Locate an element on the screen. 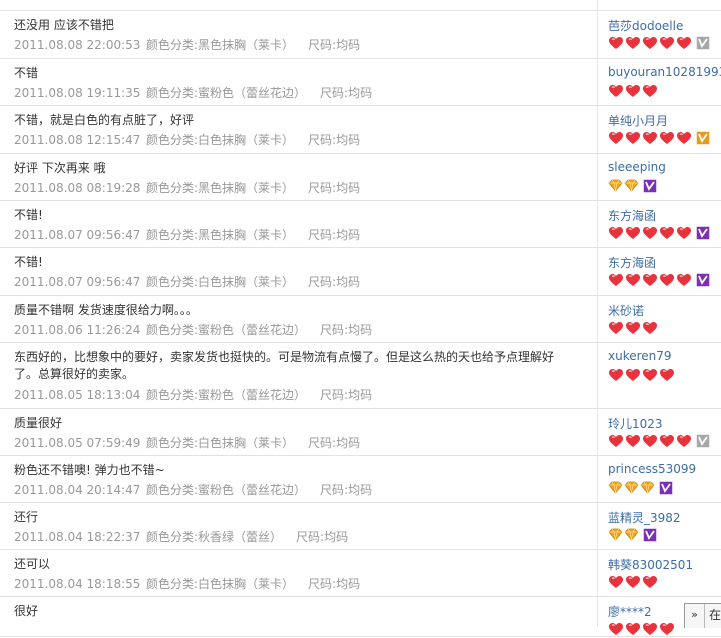  reviewer-name-link: 单纯小月月 is located at coordinates (638, 120).